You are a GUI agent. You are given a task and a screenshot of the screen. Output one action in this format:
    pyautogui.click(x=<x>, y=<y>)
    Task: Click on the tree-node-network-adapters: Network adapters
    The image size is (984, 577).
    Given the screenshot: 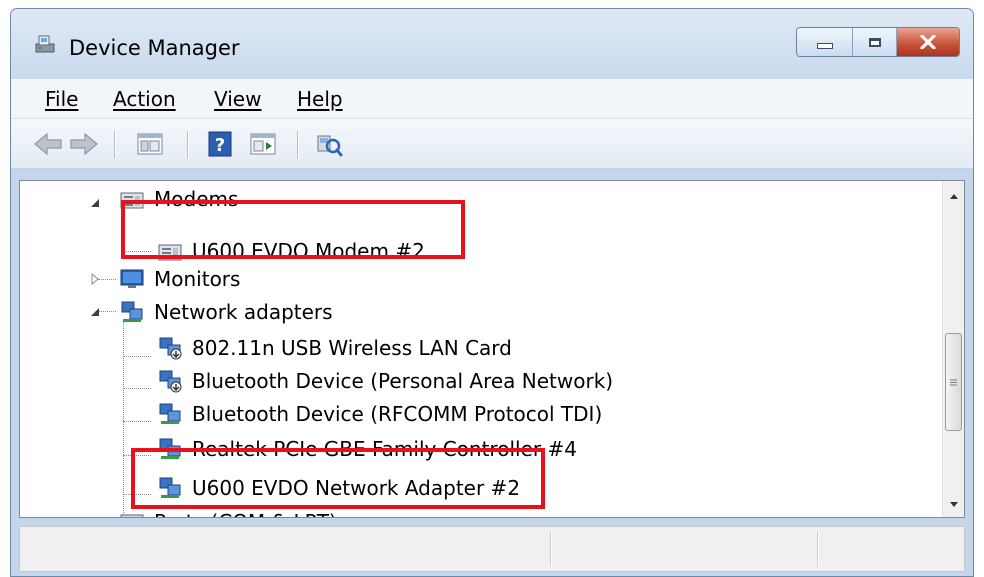 What is the action you would take?
    pyautogui.click(x=225, y=312)
    